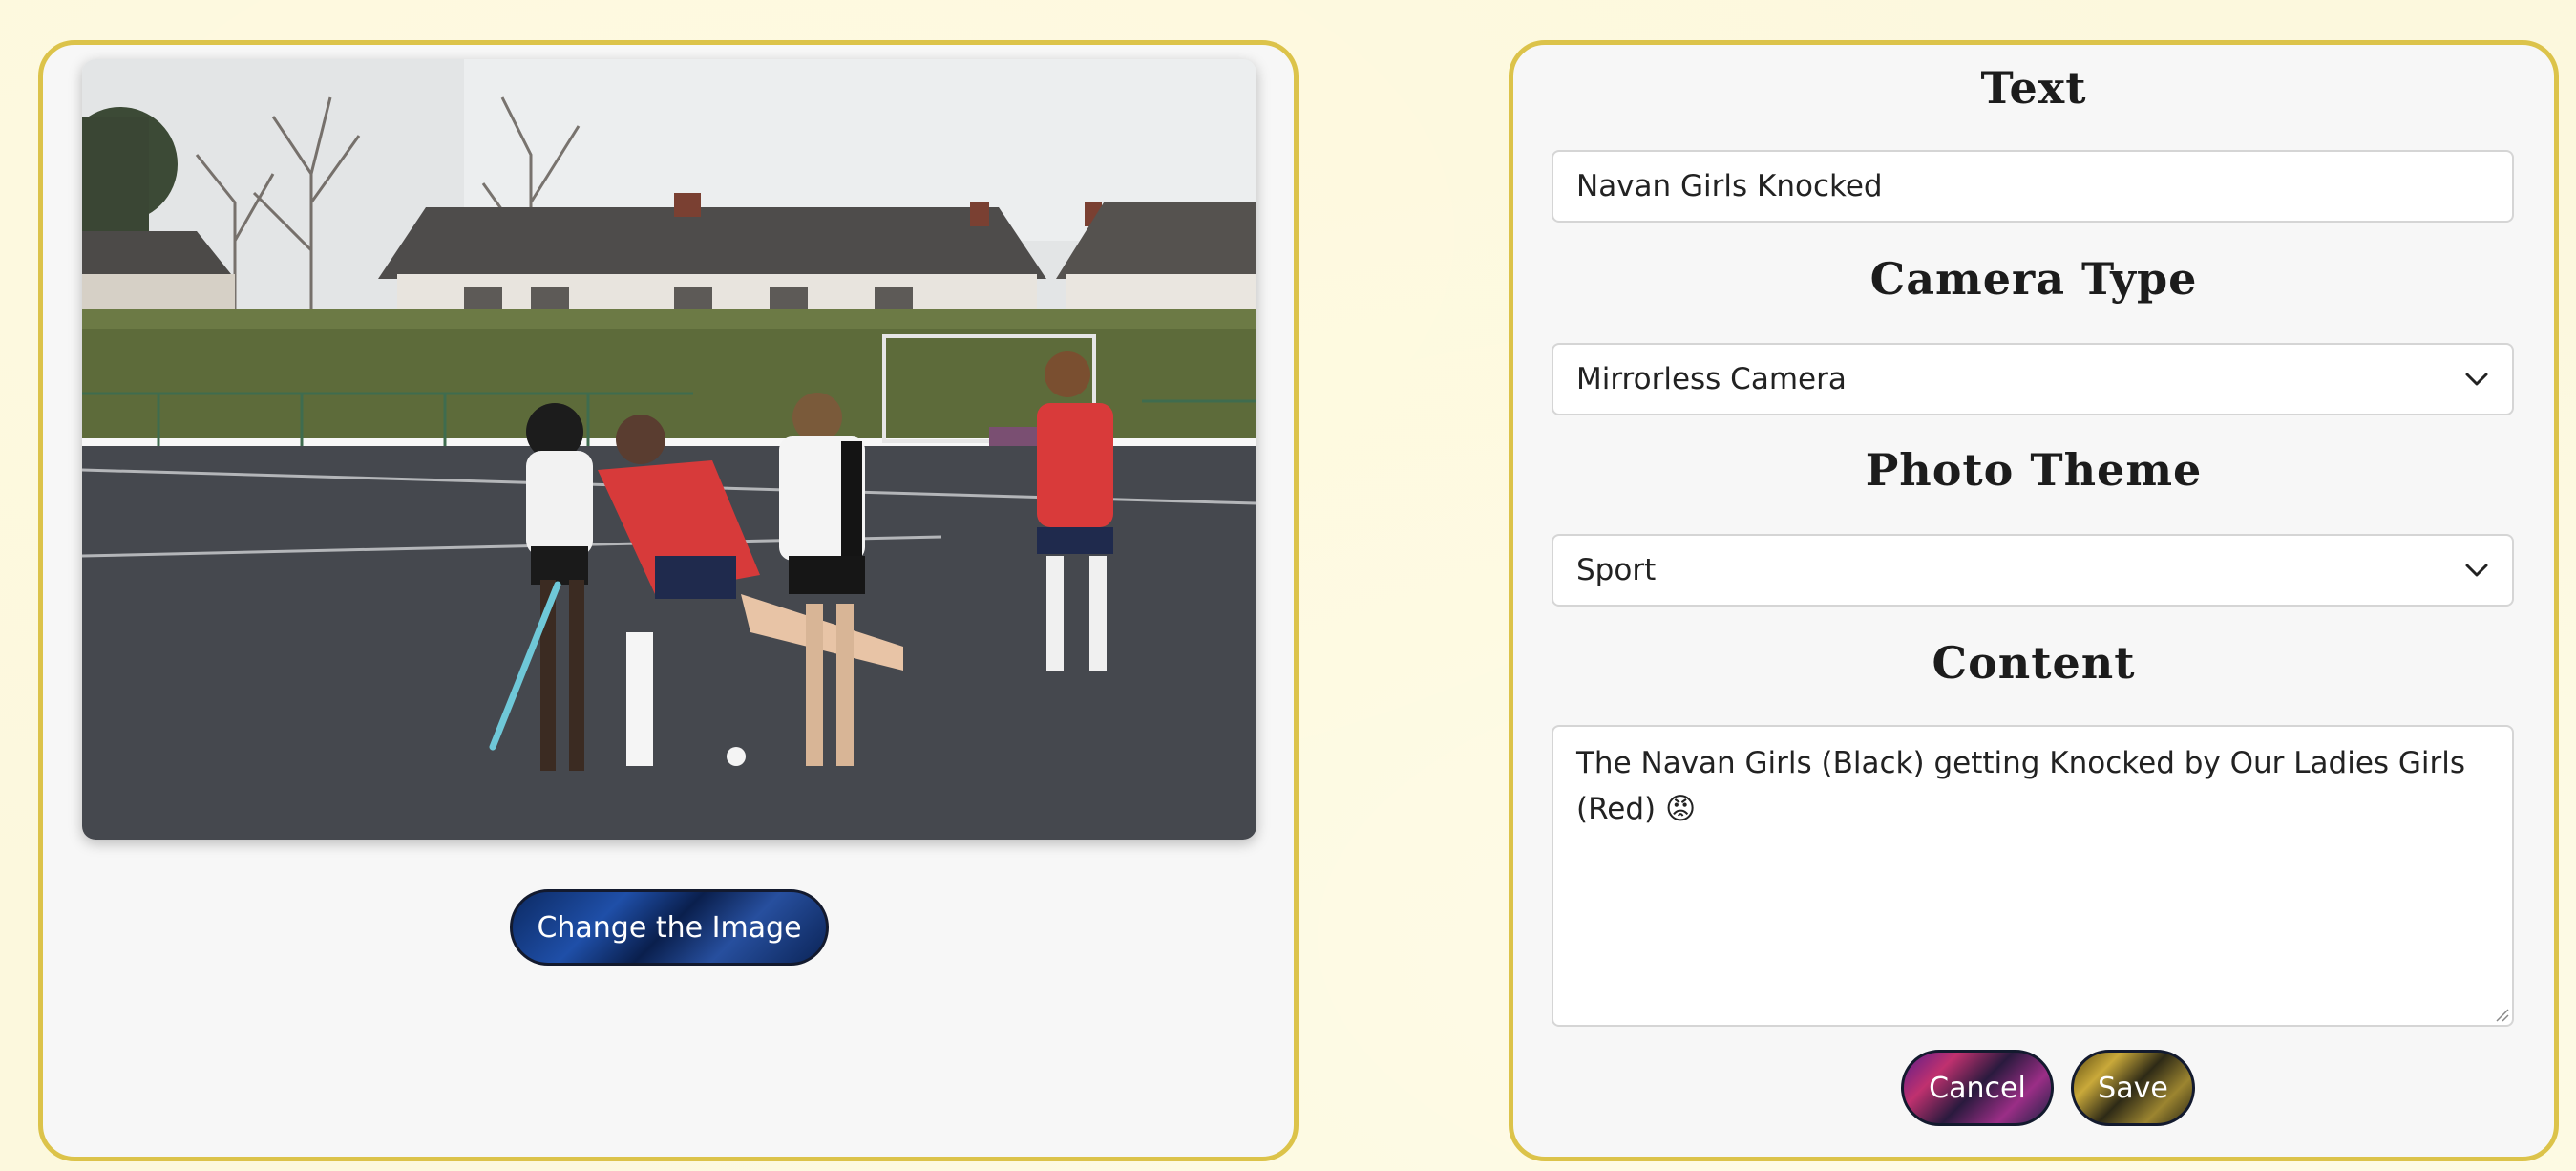  I want to click on text-input: Navan Girls Knocked, so click(2033, 186).